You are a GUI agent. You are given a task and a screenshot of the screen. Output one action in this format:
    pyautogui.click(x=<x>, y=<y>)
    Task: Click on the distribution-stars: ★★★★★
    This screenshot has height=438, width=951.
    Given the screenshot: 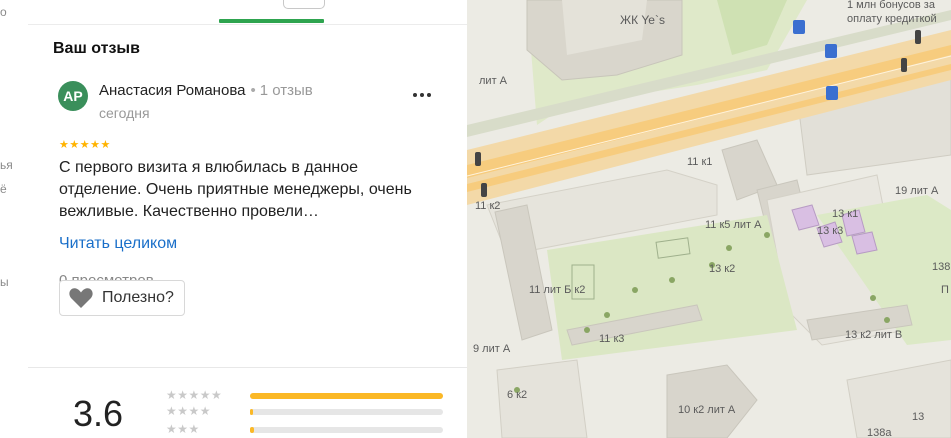 What is the action you would take?
    pyautogui.click(x=194, y=395)
    